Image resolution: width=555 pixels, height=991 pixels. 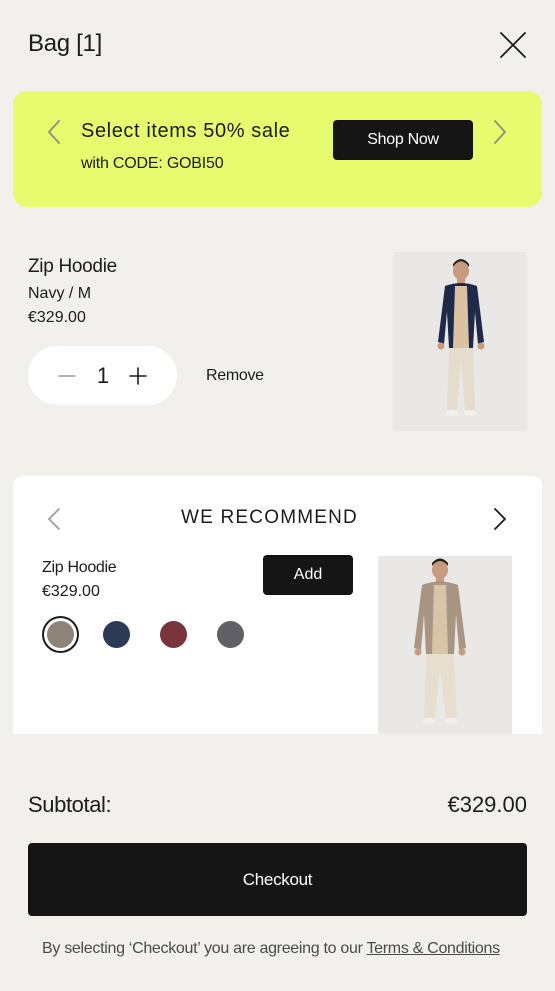 I want to click on subtotal-label: Subtotal:, so click(x=70, y=804).